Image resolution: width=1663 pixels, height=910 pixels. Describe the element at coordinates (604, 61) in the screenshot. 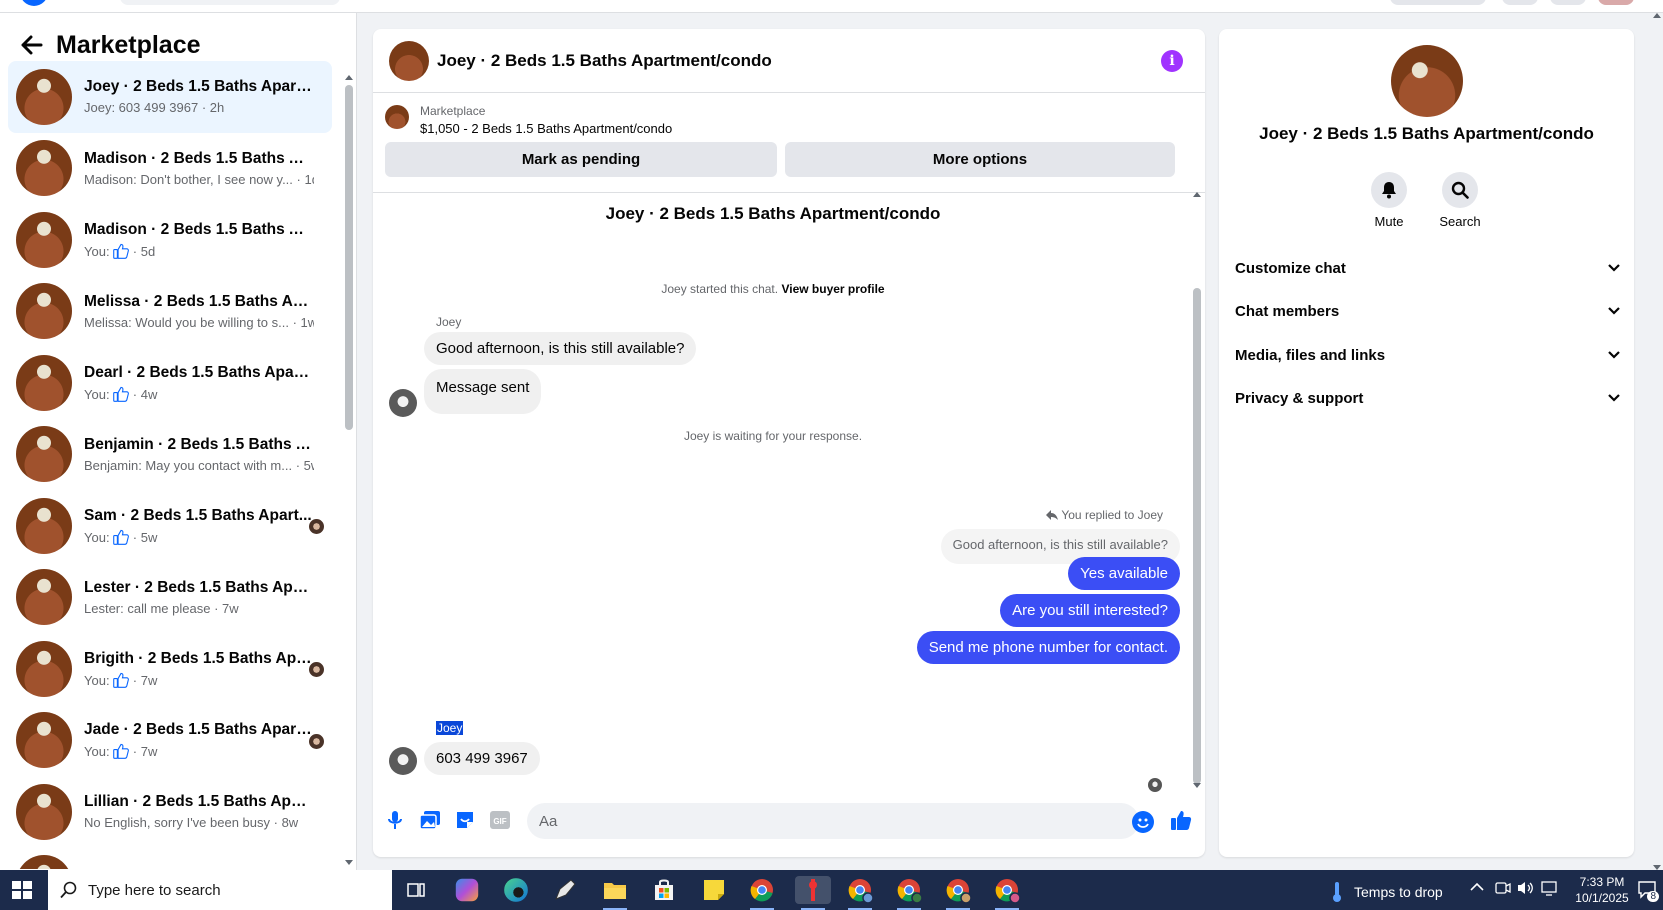

I see `chat-title: Joey · 2 Beds 1.5 Baths Apartment/condo` at that location.